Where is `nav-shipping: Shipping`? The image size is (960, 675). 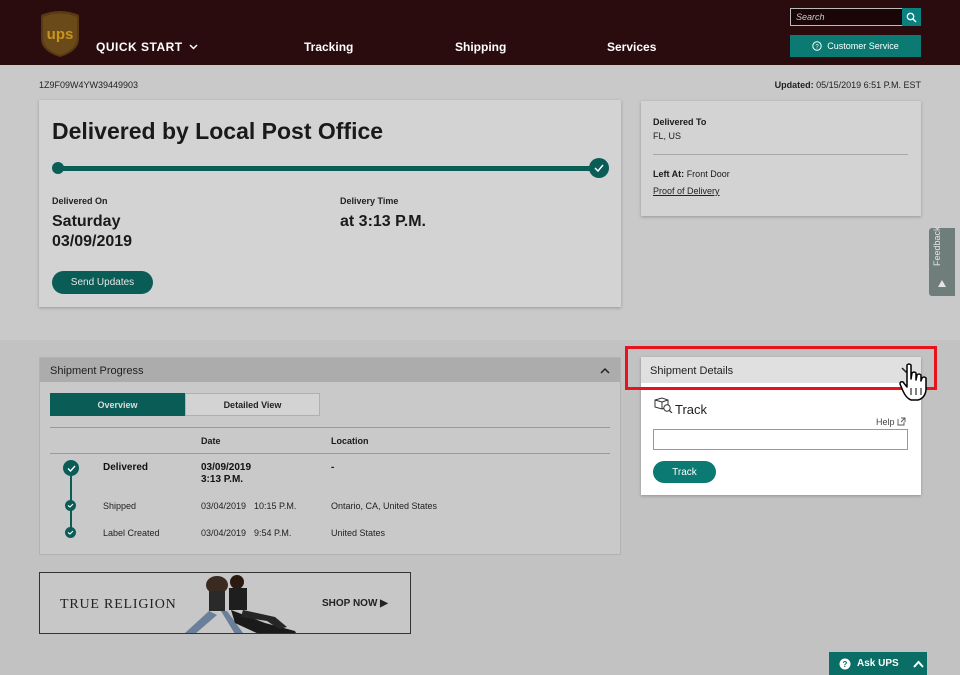
nav-shipping: Shipping is located at coordinates (480, 47).